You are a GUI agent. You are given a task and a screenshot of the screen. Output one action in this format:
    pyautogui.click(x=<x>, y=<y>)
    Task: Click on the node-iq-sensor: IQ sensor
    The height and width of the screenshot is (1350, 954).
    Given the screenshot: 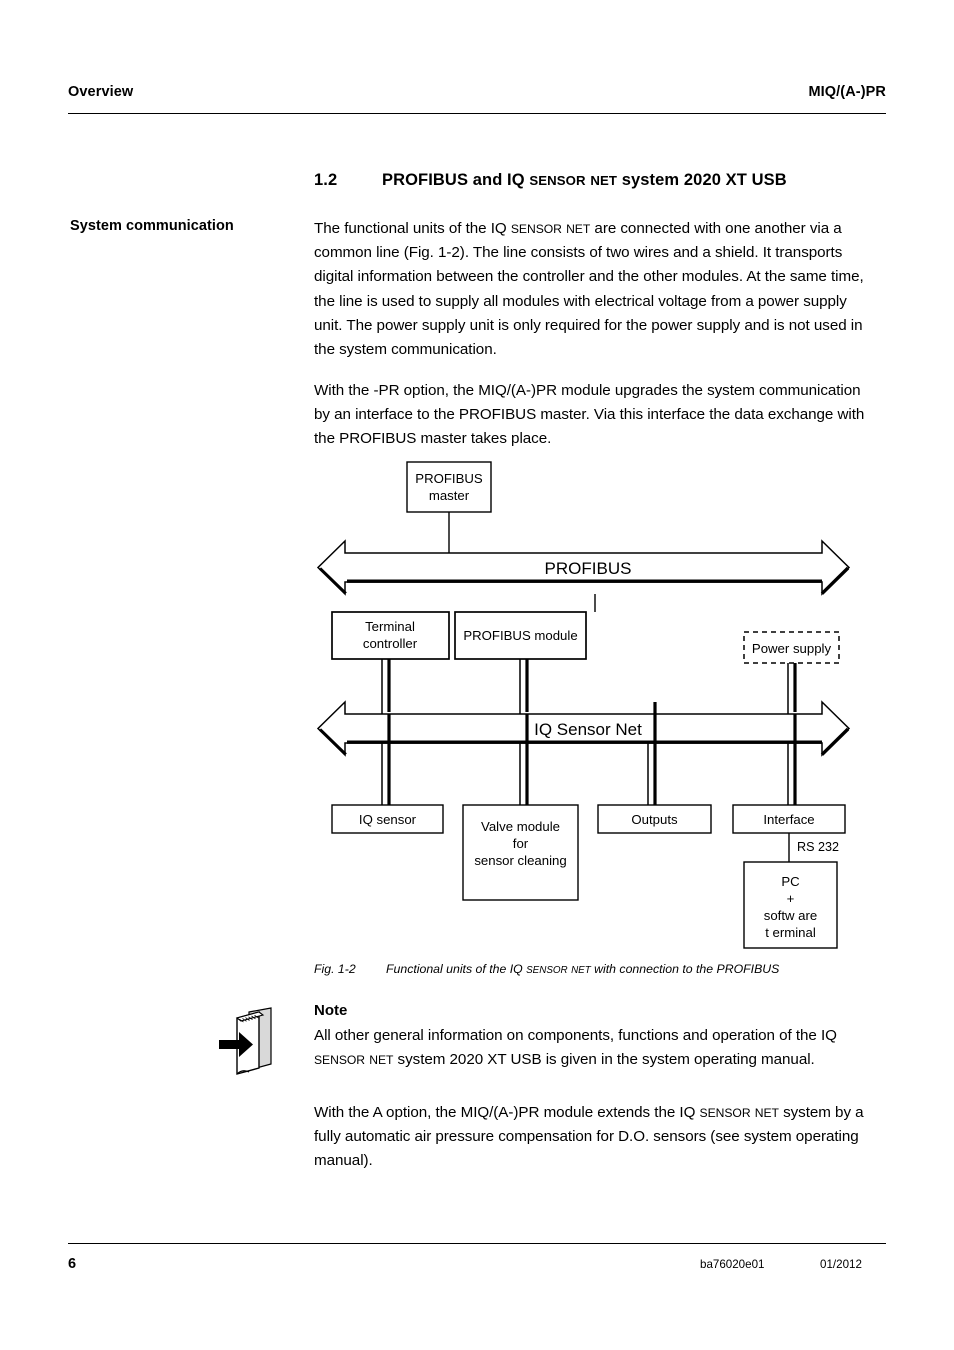 What is the action you would take?
    pyautogui.click(x=387, y=819)
    